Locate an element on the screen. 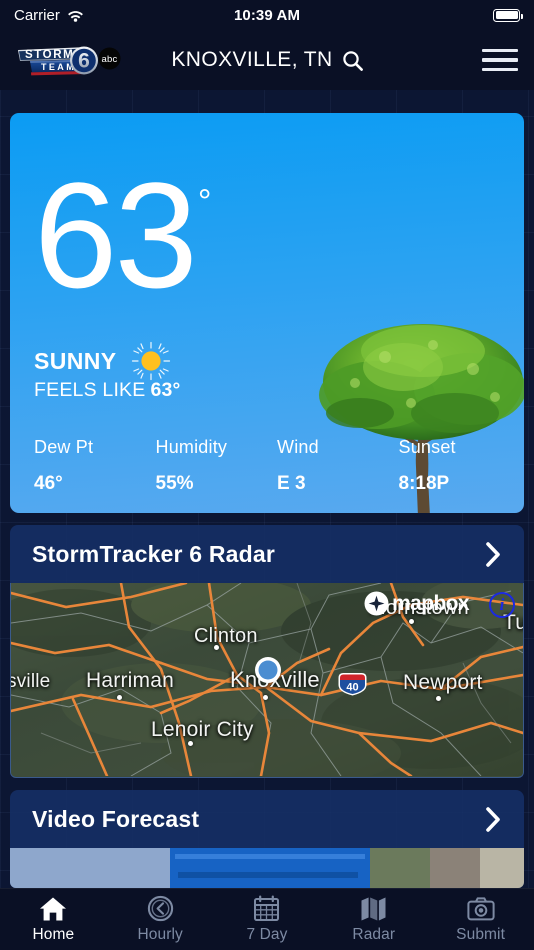 This screenshot has width=534, height=950. status-bar-right is located at coordinates (508, 15).